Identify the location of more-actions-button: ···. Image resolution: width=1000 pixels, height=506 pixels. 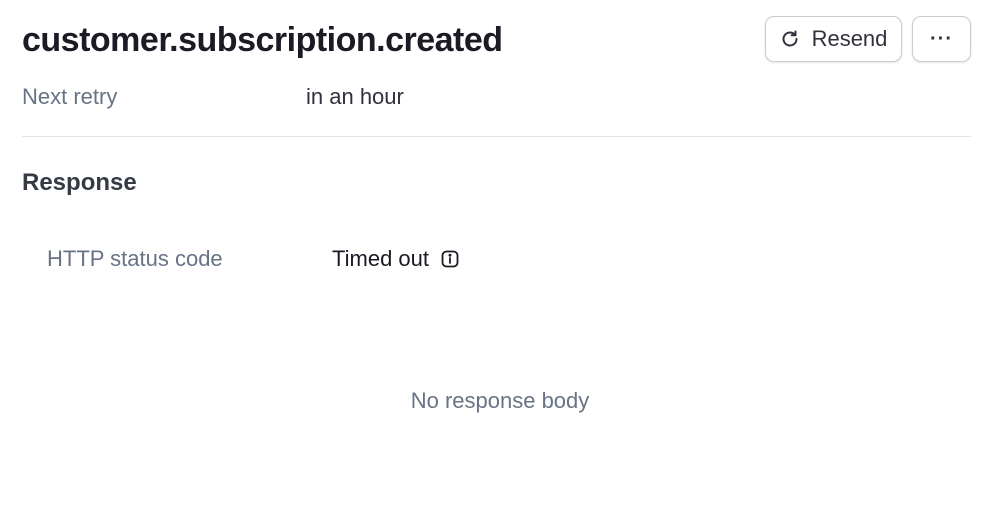
(941, 39).